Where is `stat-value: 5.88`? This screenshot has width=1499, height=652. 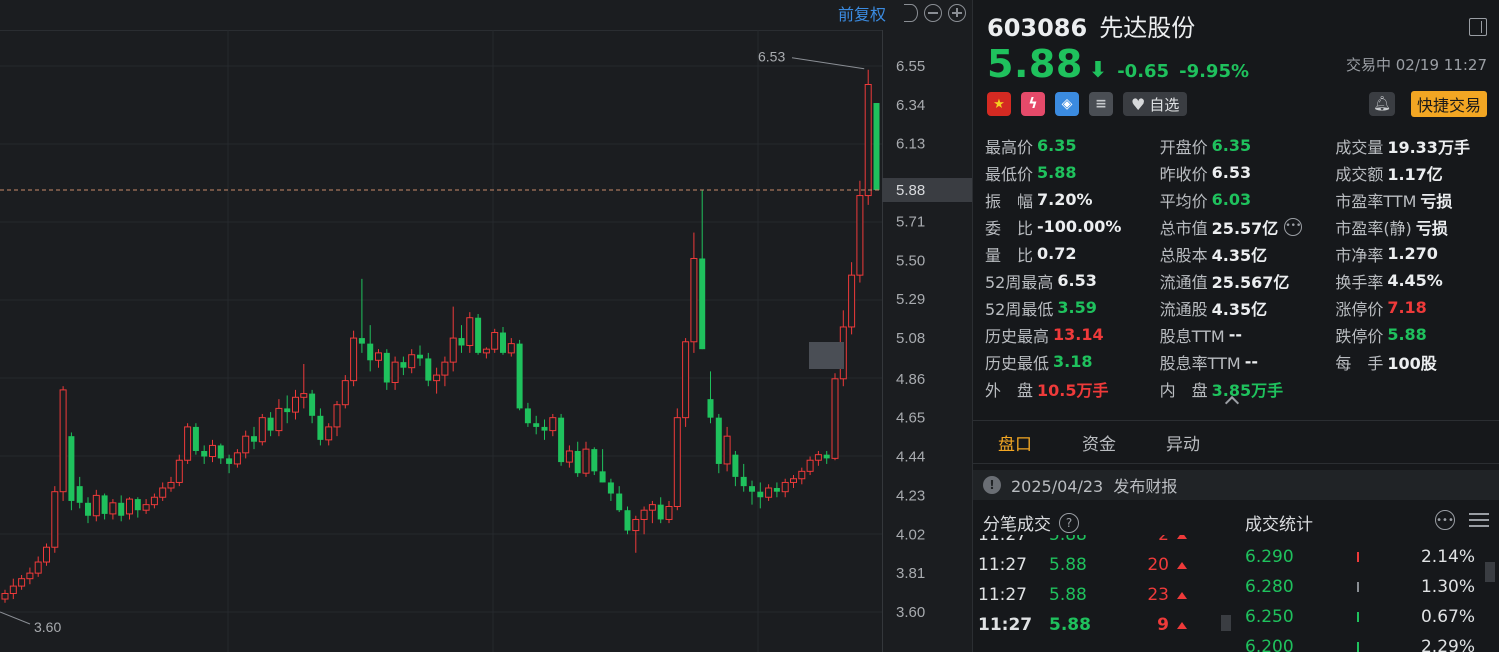 stat-value: 5.88 is located at coordinates (1407, 334).